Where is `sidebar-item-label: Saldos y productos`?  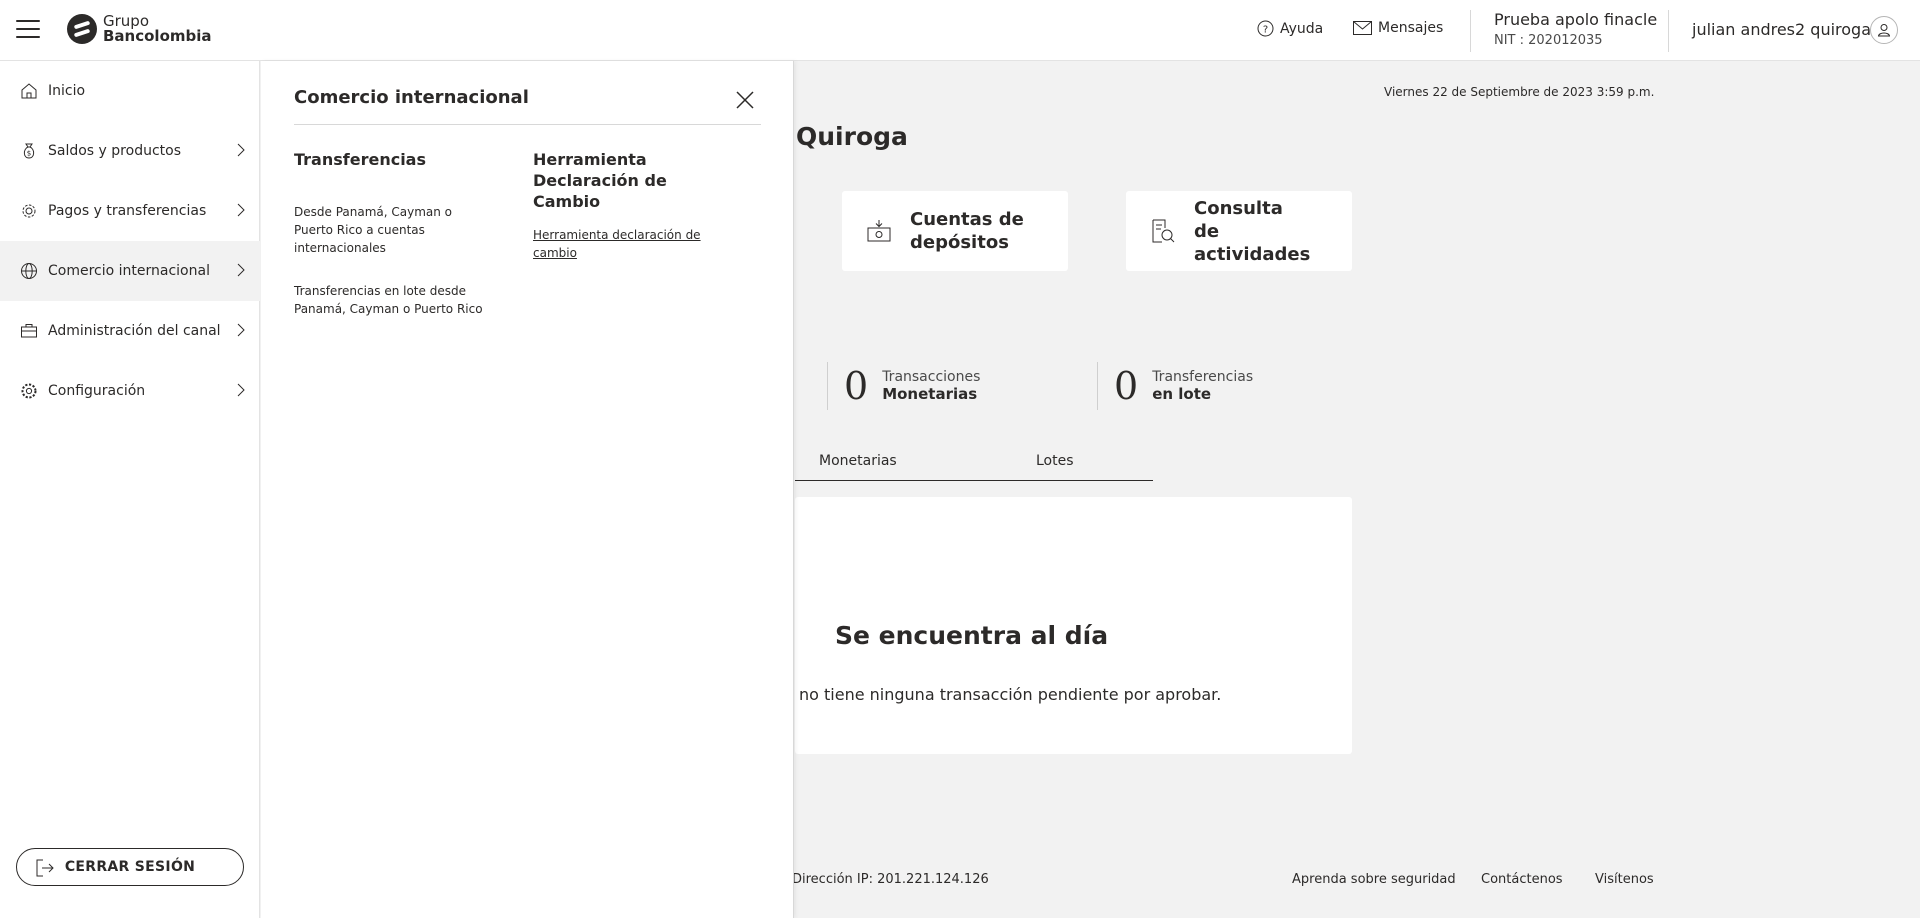
sidebar-item-label: Saldos y productos is located at coordinates (114, 151).